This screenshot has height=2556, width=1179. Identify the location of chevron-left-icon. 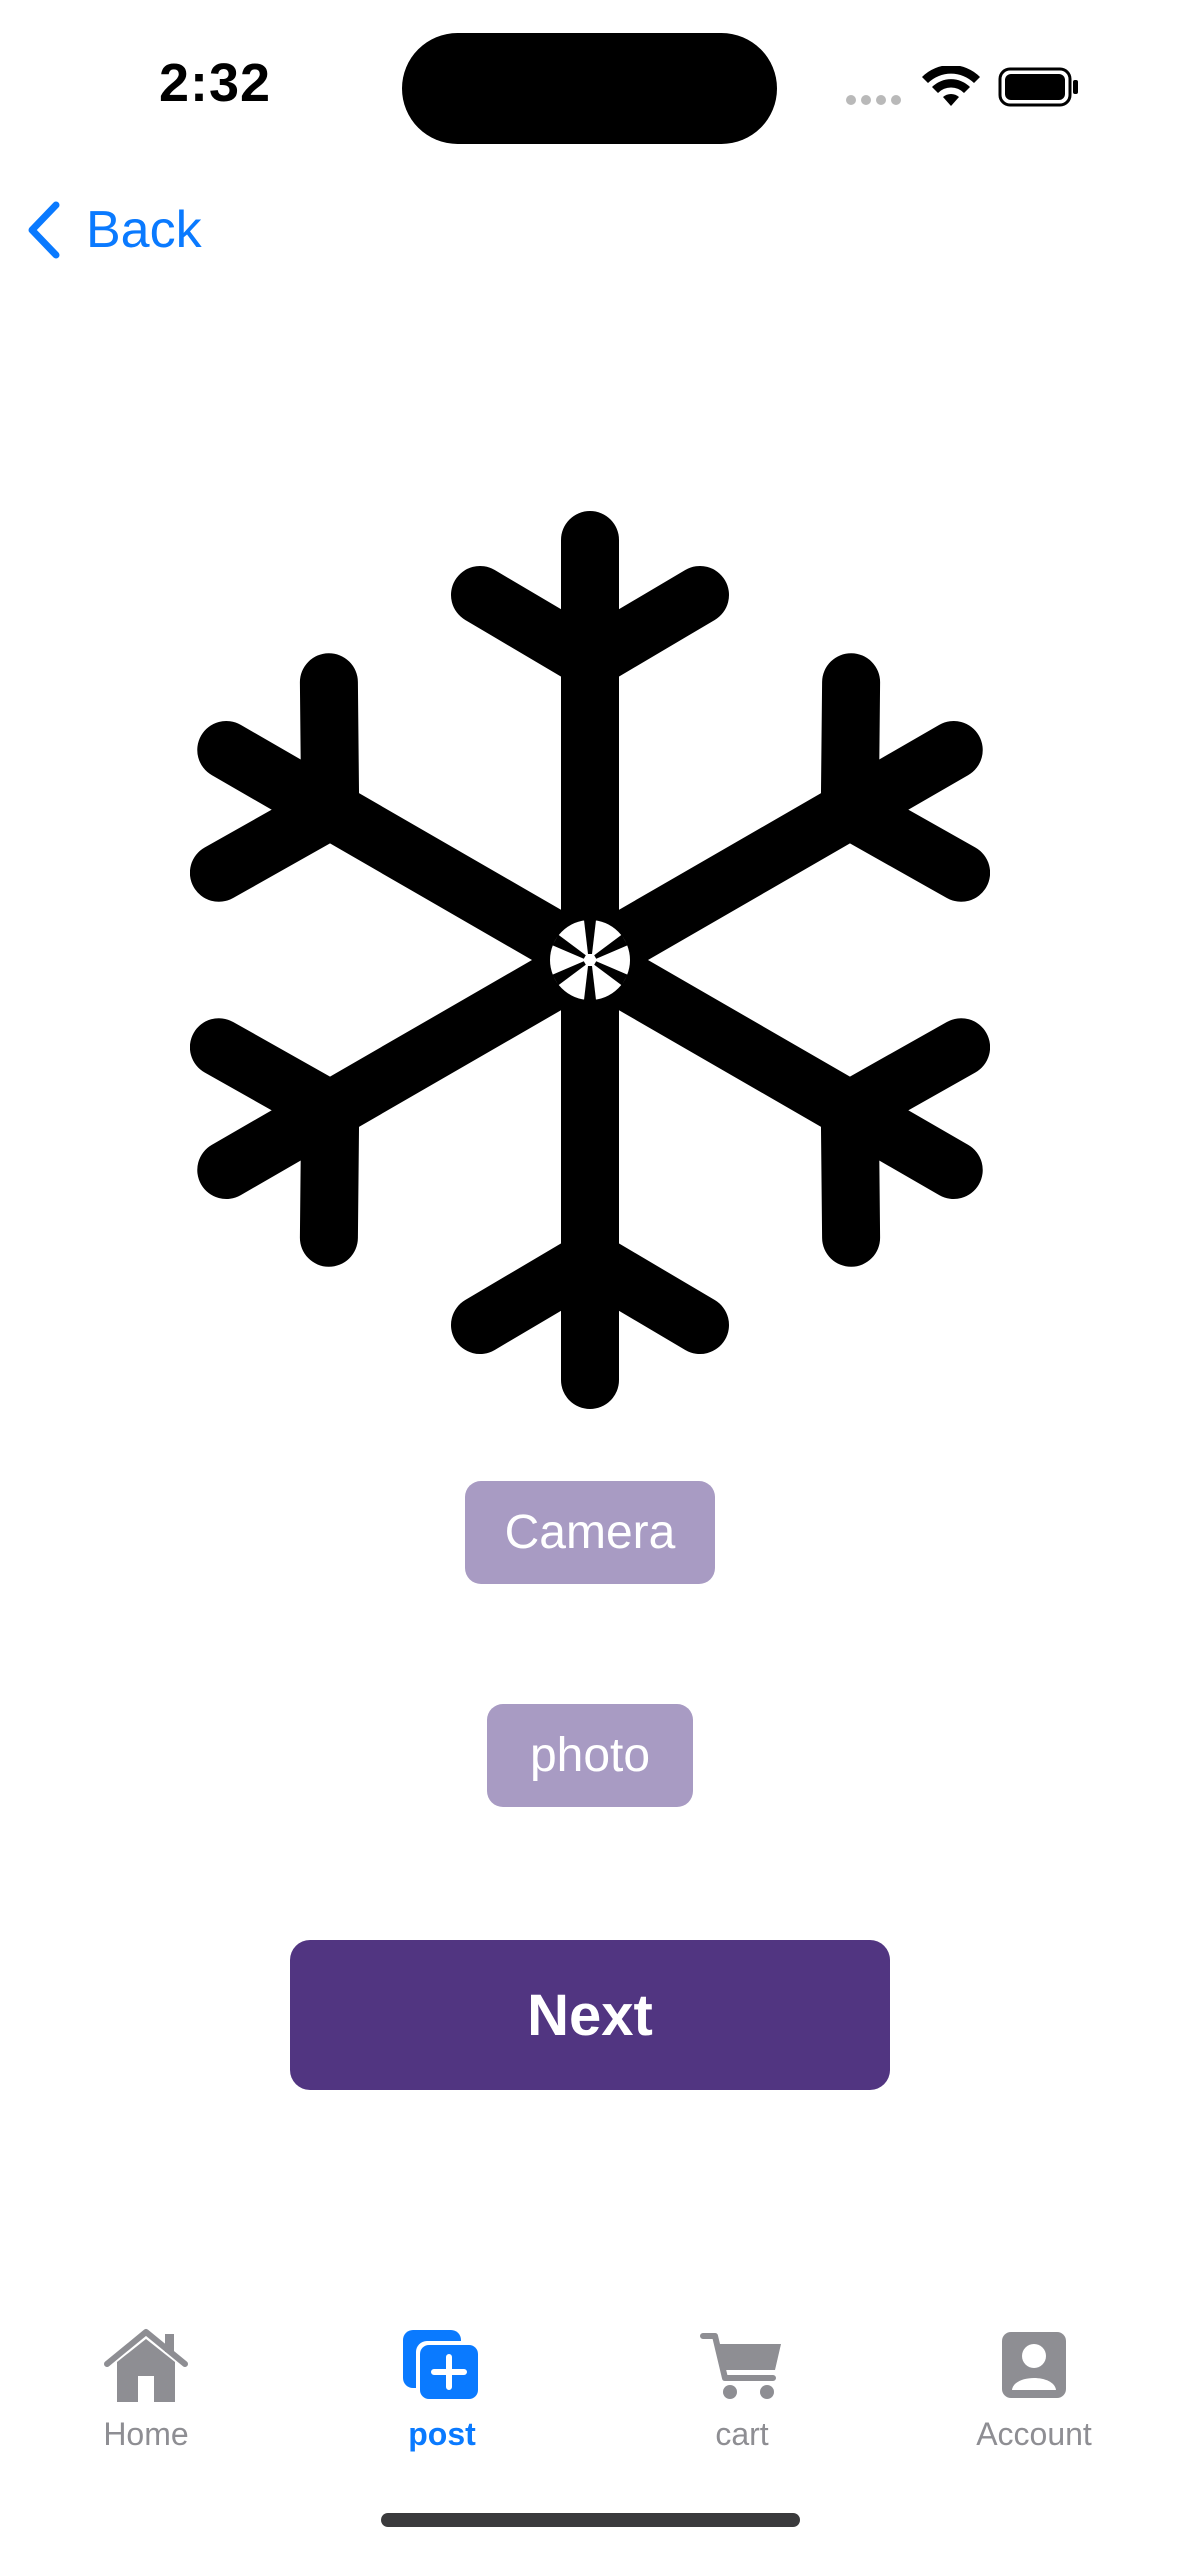
(44, 230).